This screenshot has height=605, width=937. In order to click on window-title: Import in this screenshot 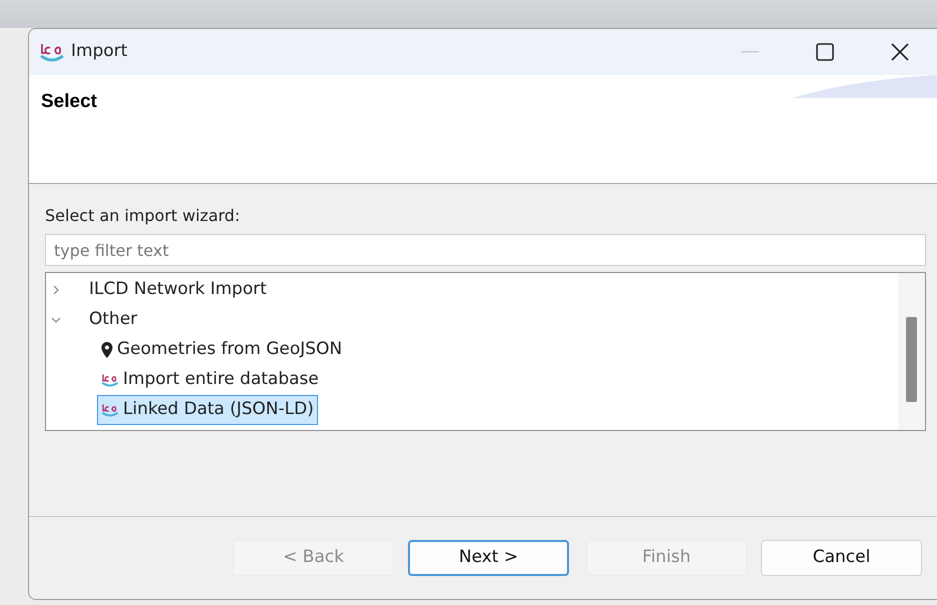, I will do `click(99, 52)`.